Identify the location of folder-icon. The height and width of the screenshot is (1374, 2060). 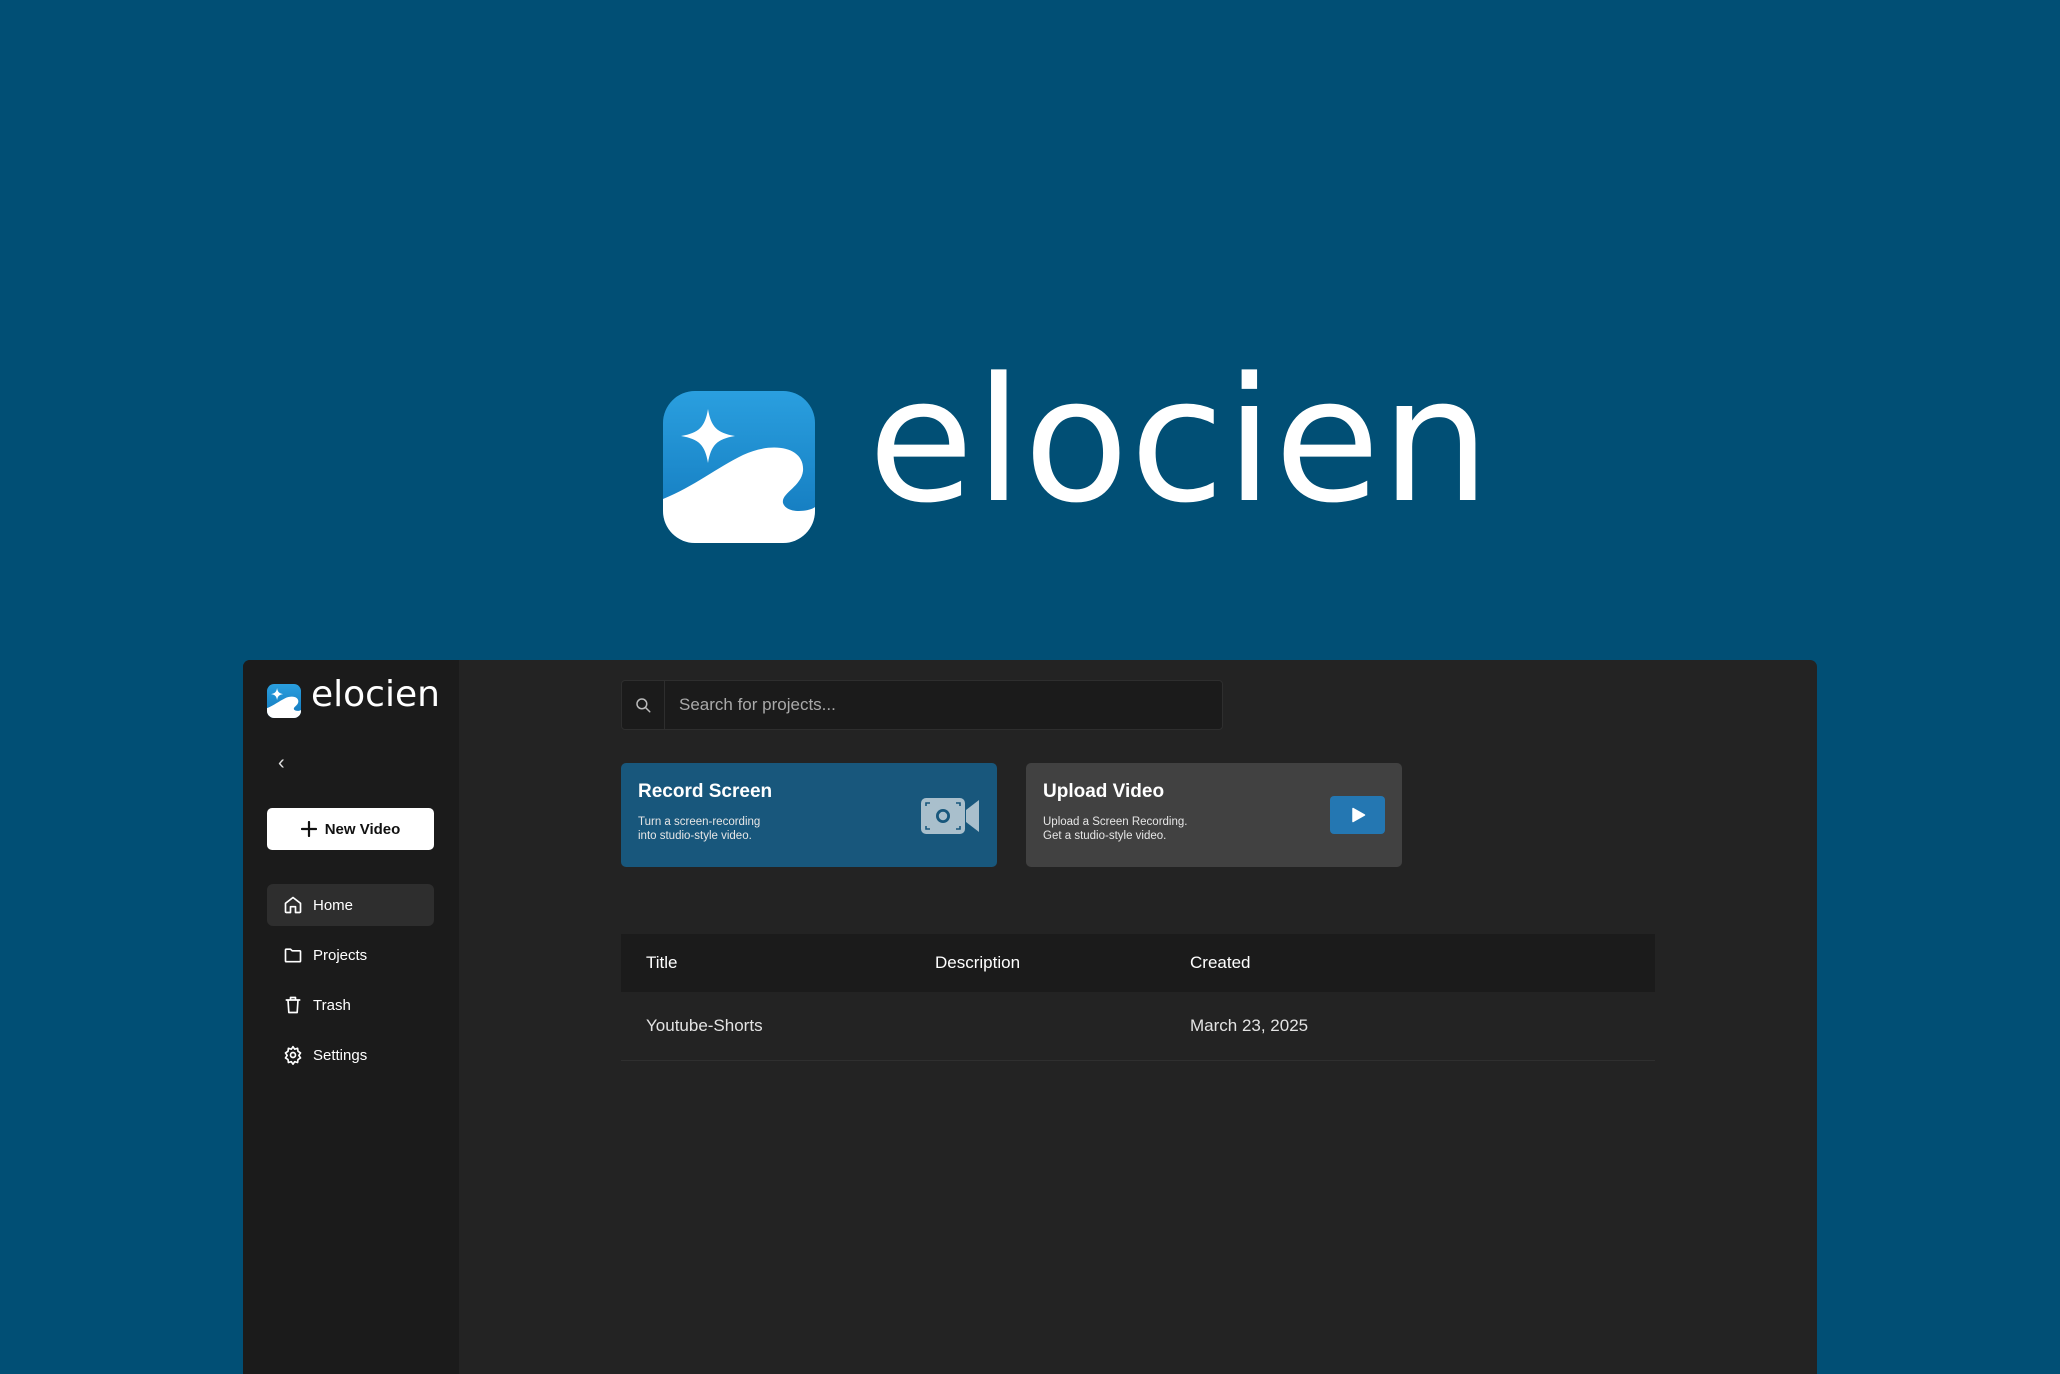
(293, 955).